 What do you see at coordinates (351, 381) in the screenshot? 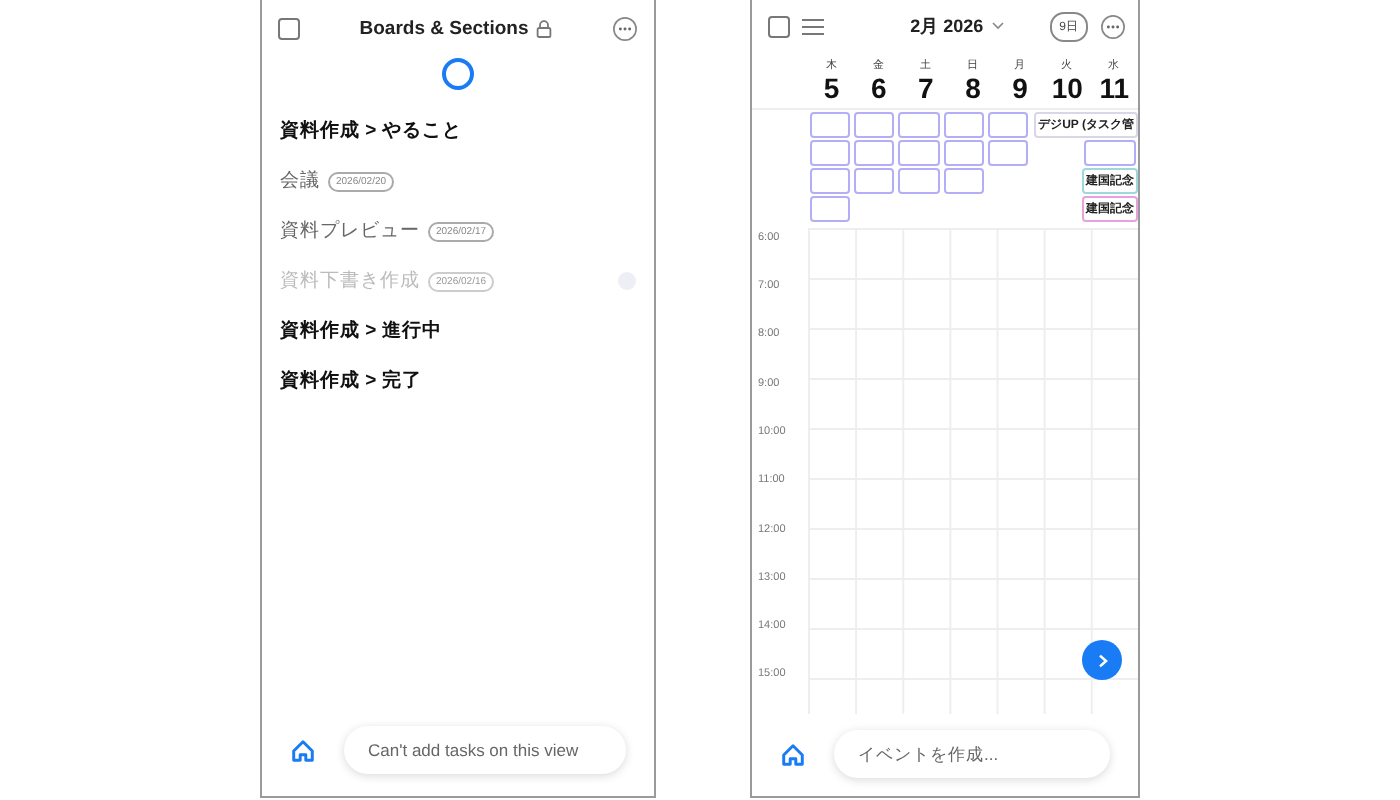
I see `section-heading: 資料作成 > 完了` at bounding box center [351, 381].